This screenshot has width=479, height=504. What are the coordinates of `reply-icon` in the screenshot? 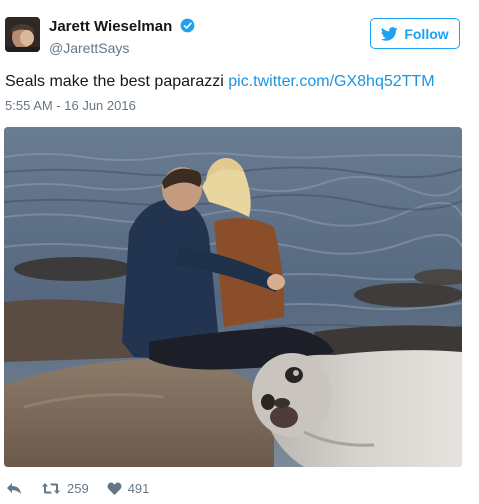 It's located at (14, 488).